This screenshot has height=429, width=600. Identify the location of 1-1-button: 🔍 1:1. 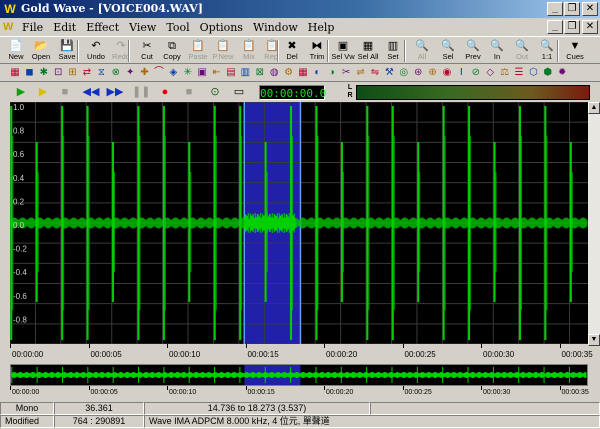
(547, 50).